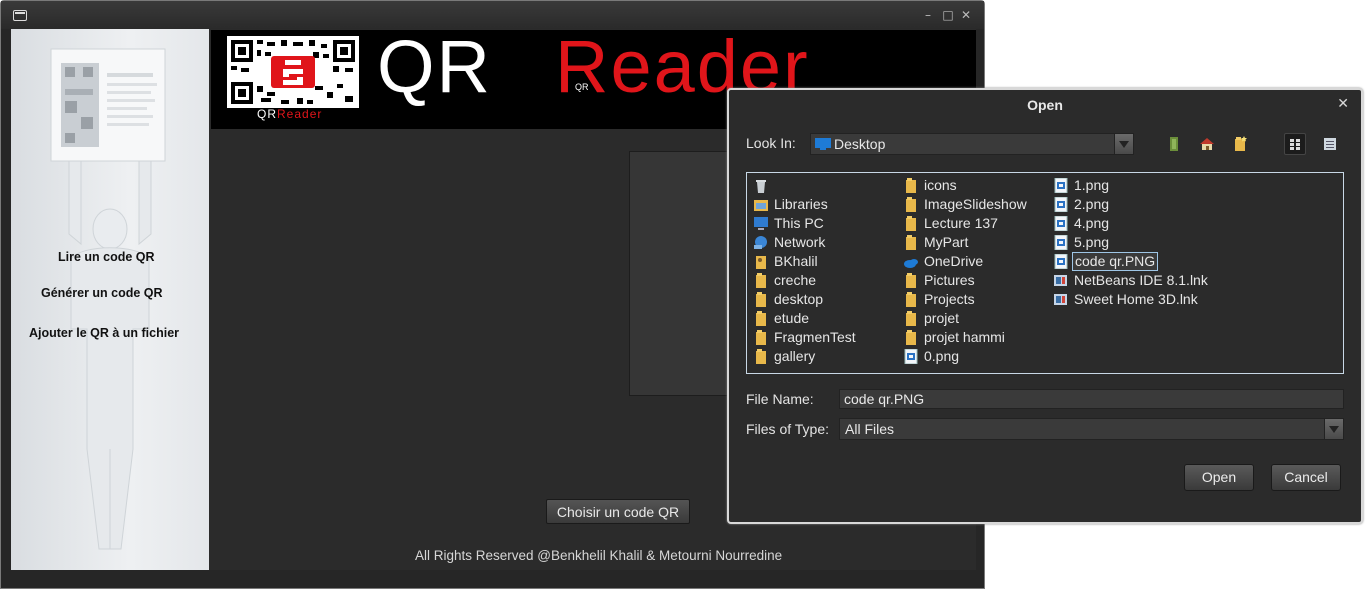 Image resolution: width=1366 pixels, height=590 pixels. I want to click on onedrive-icon, so click(911, 261).